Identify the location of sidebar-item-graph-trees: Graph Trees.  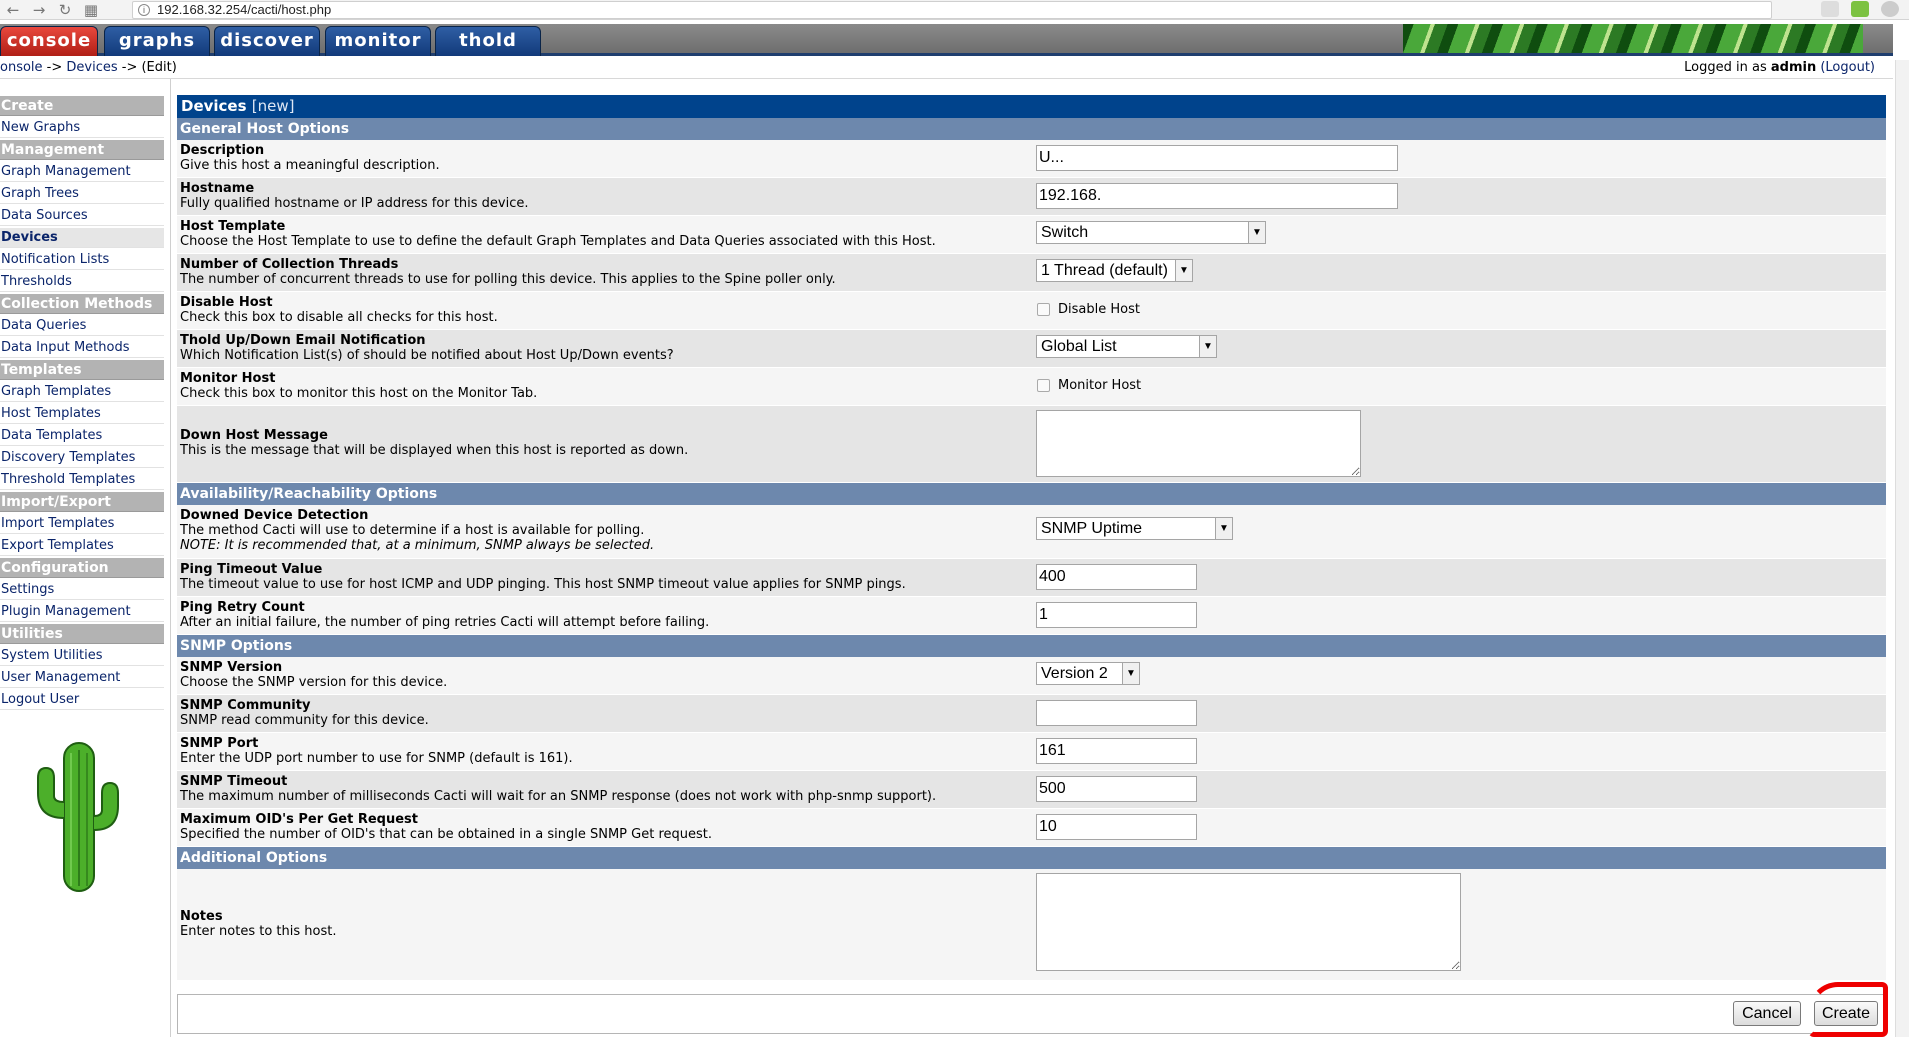
(82, 194).